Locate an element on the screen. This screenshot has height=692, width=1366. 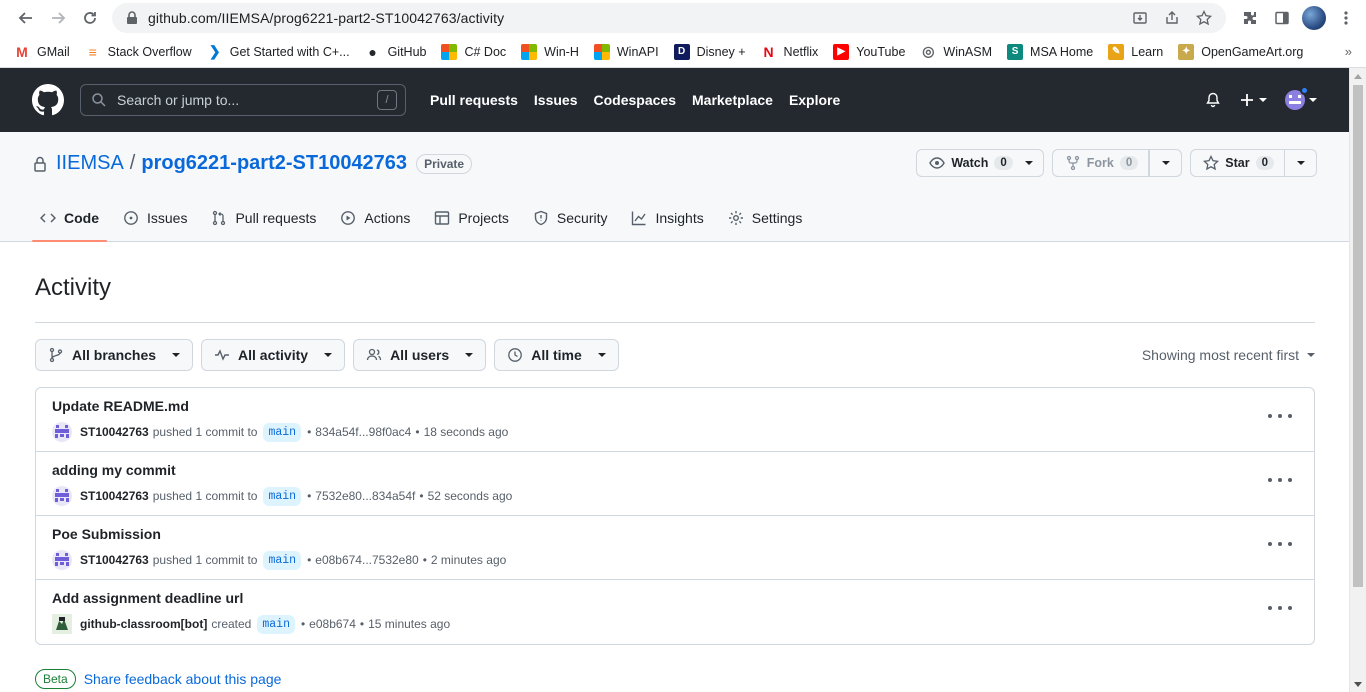
bookmark-item: ✦ OpenGameArt.org is located at coordinates (1240, 51).